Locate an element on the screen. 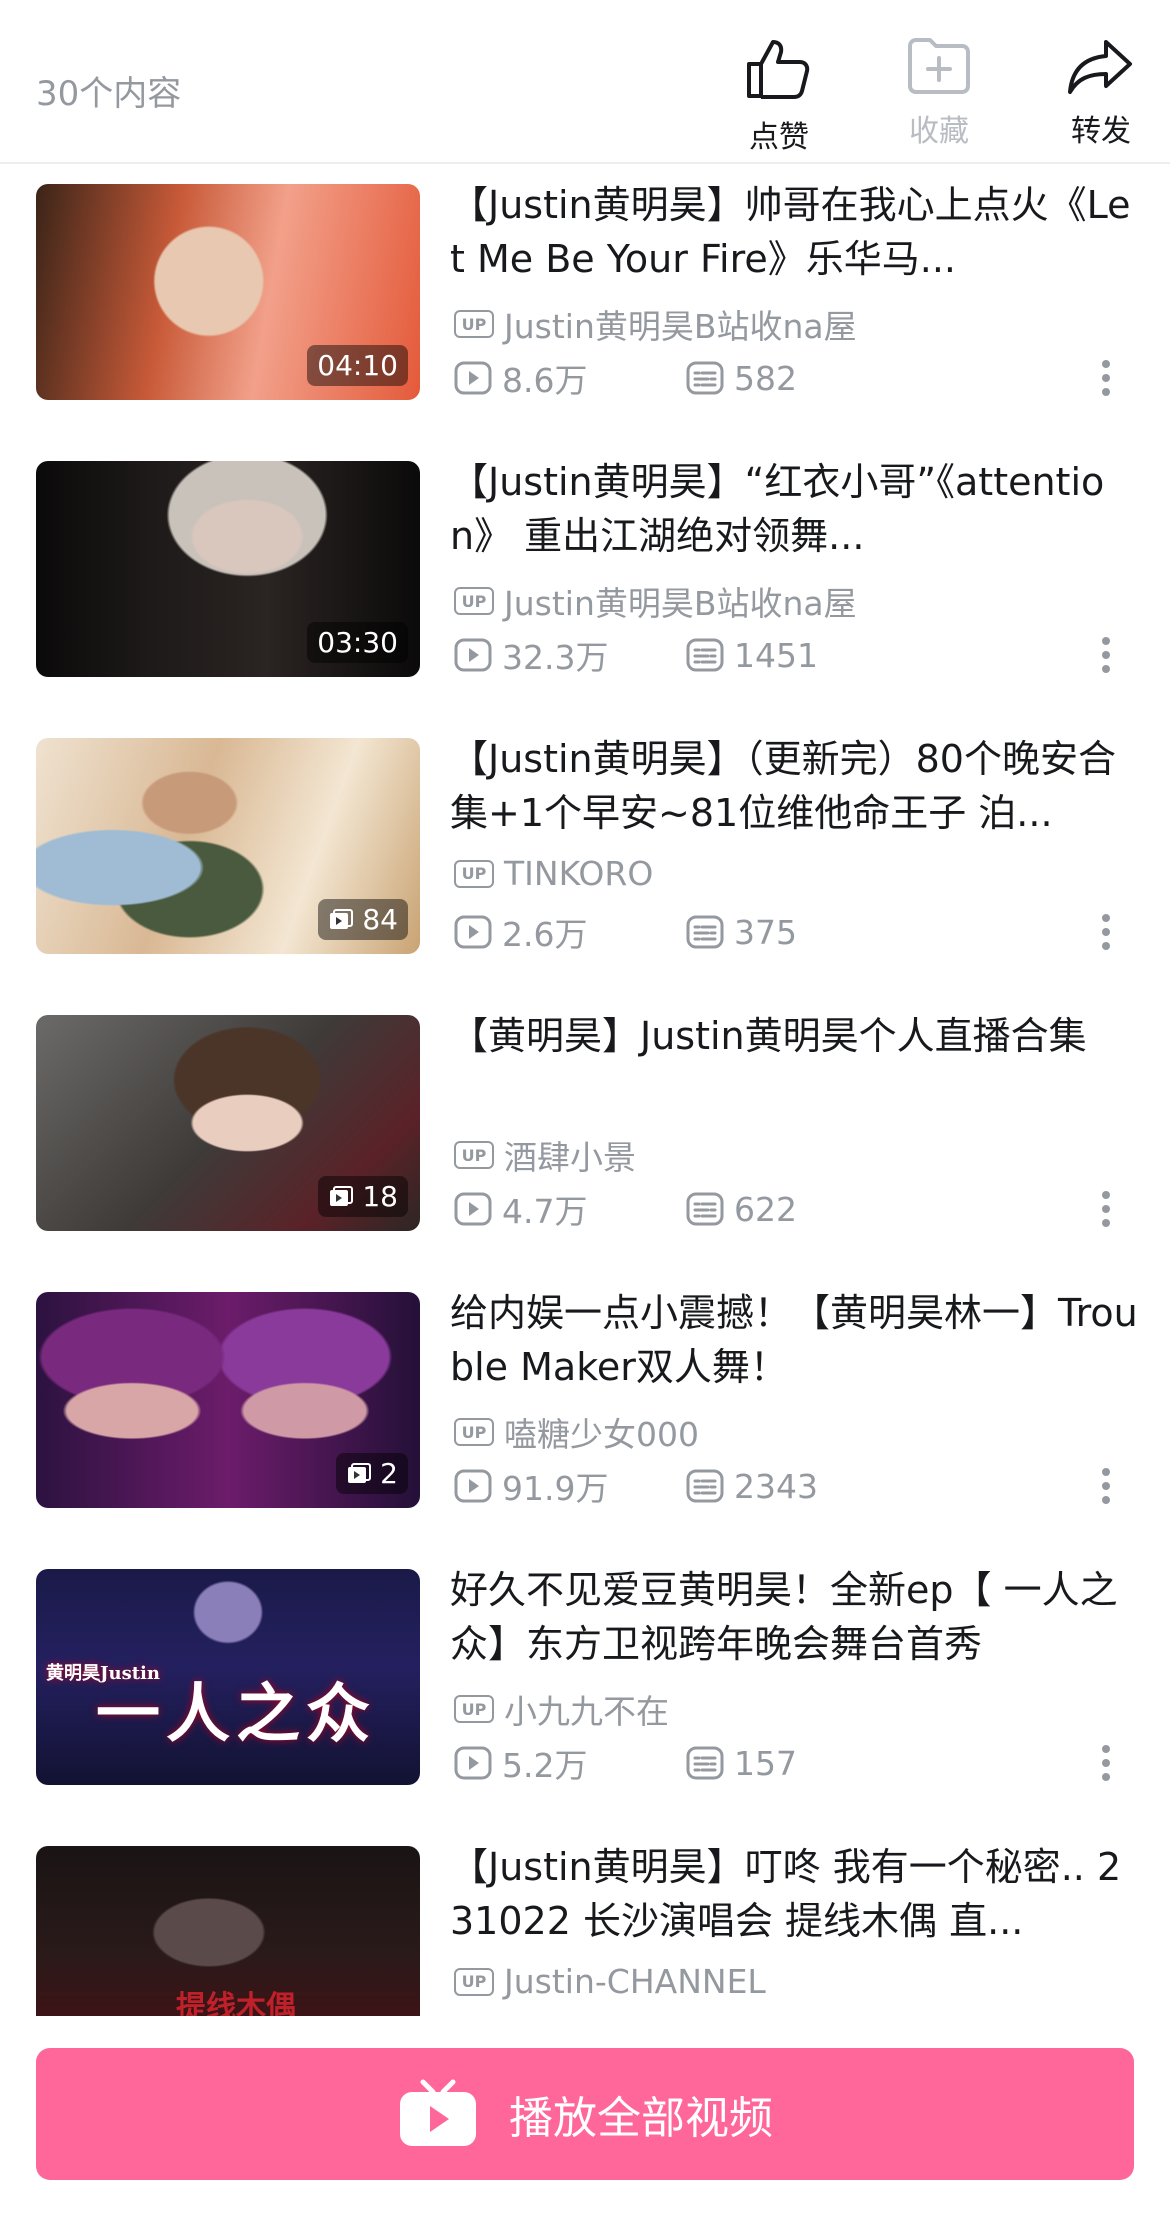  favorite-label: 收藏 is located at coordinates (939, 131).